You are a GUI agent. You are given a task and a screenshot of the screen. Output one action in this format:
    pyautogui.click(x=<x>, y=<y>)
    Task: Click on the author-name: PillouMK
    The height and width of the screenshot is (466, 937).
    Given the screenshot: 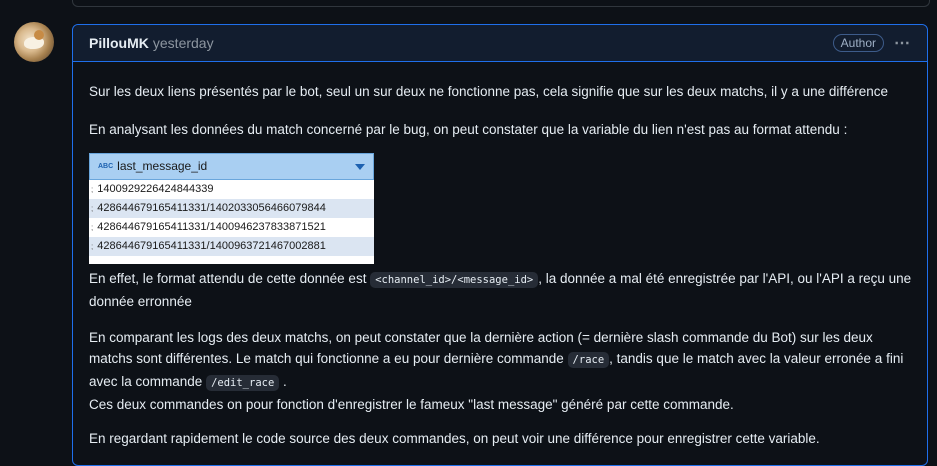 What is the action you would take?
    pyautogui.click(x=119, y=43)
    